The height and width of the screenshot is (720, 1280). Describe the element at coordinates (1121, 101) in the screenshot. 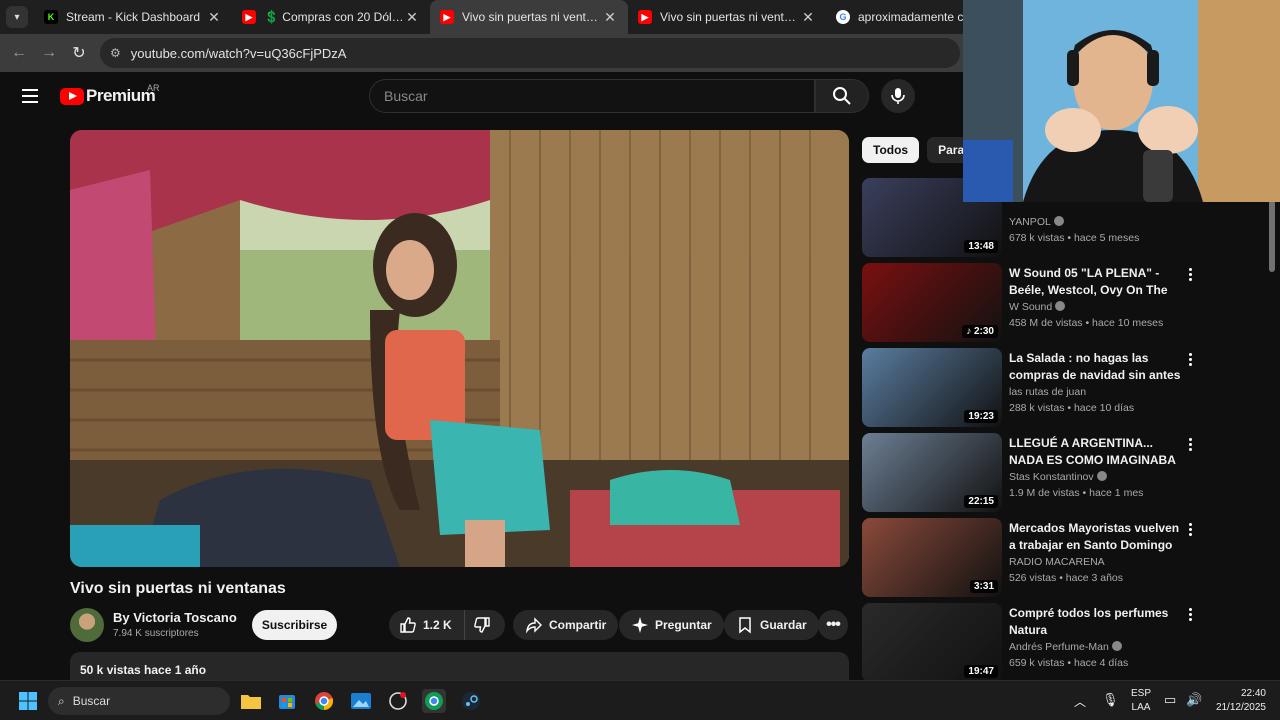

I see `webcam-feed` at that location.